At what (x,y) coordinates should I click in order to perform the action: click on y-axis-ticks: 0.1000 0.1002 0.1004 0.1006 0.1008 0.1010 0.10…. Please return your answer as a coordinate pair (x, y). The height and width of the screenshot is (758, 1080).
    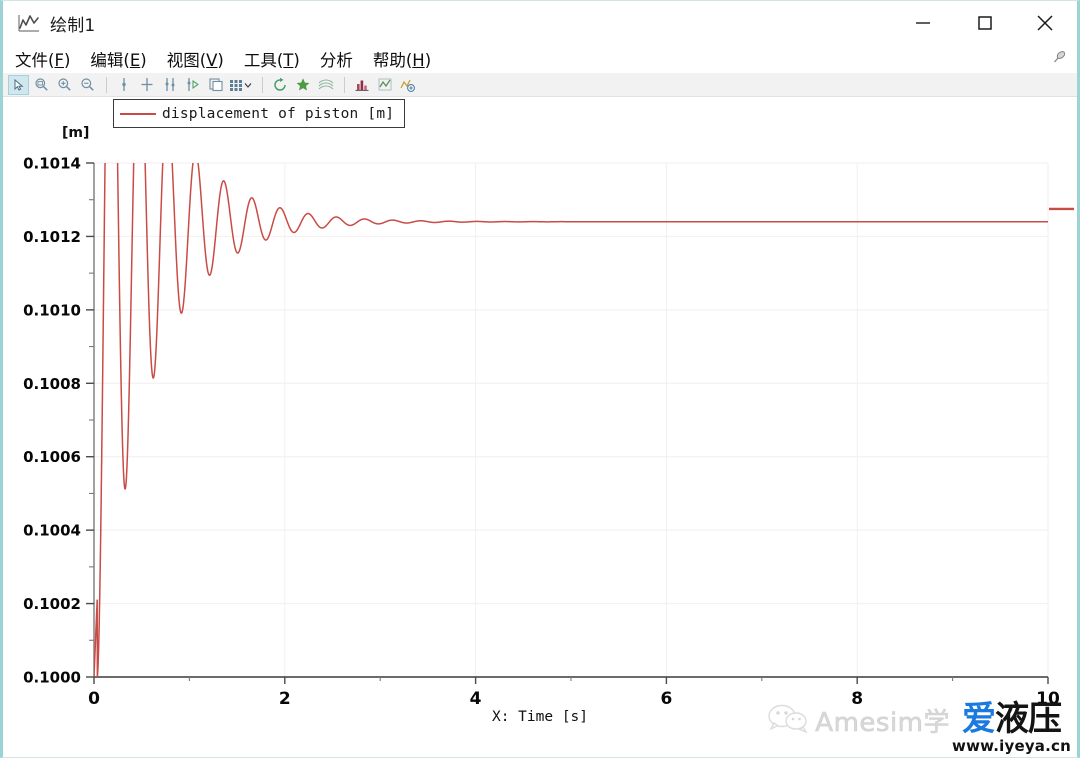
    Looking at the image, I should click on (58, 421).